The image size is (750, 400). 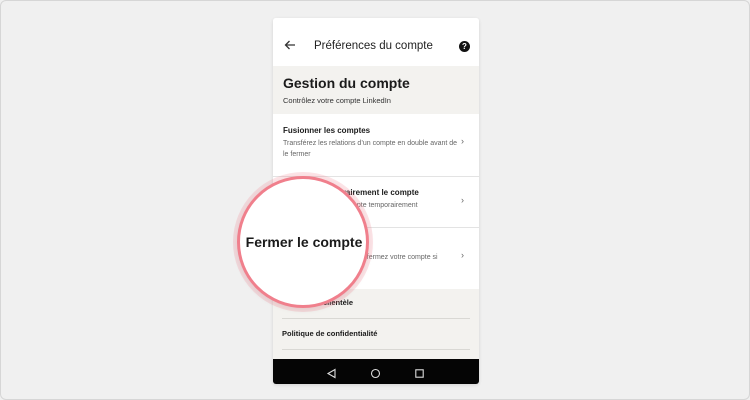 I want to click on page-title: Préférences du compte, so click(x=373, y=46).